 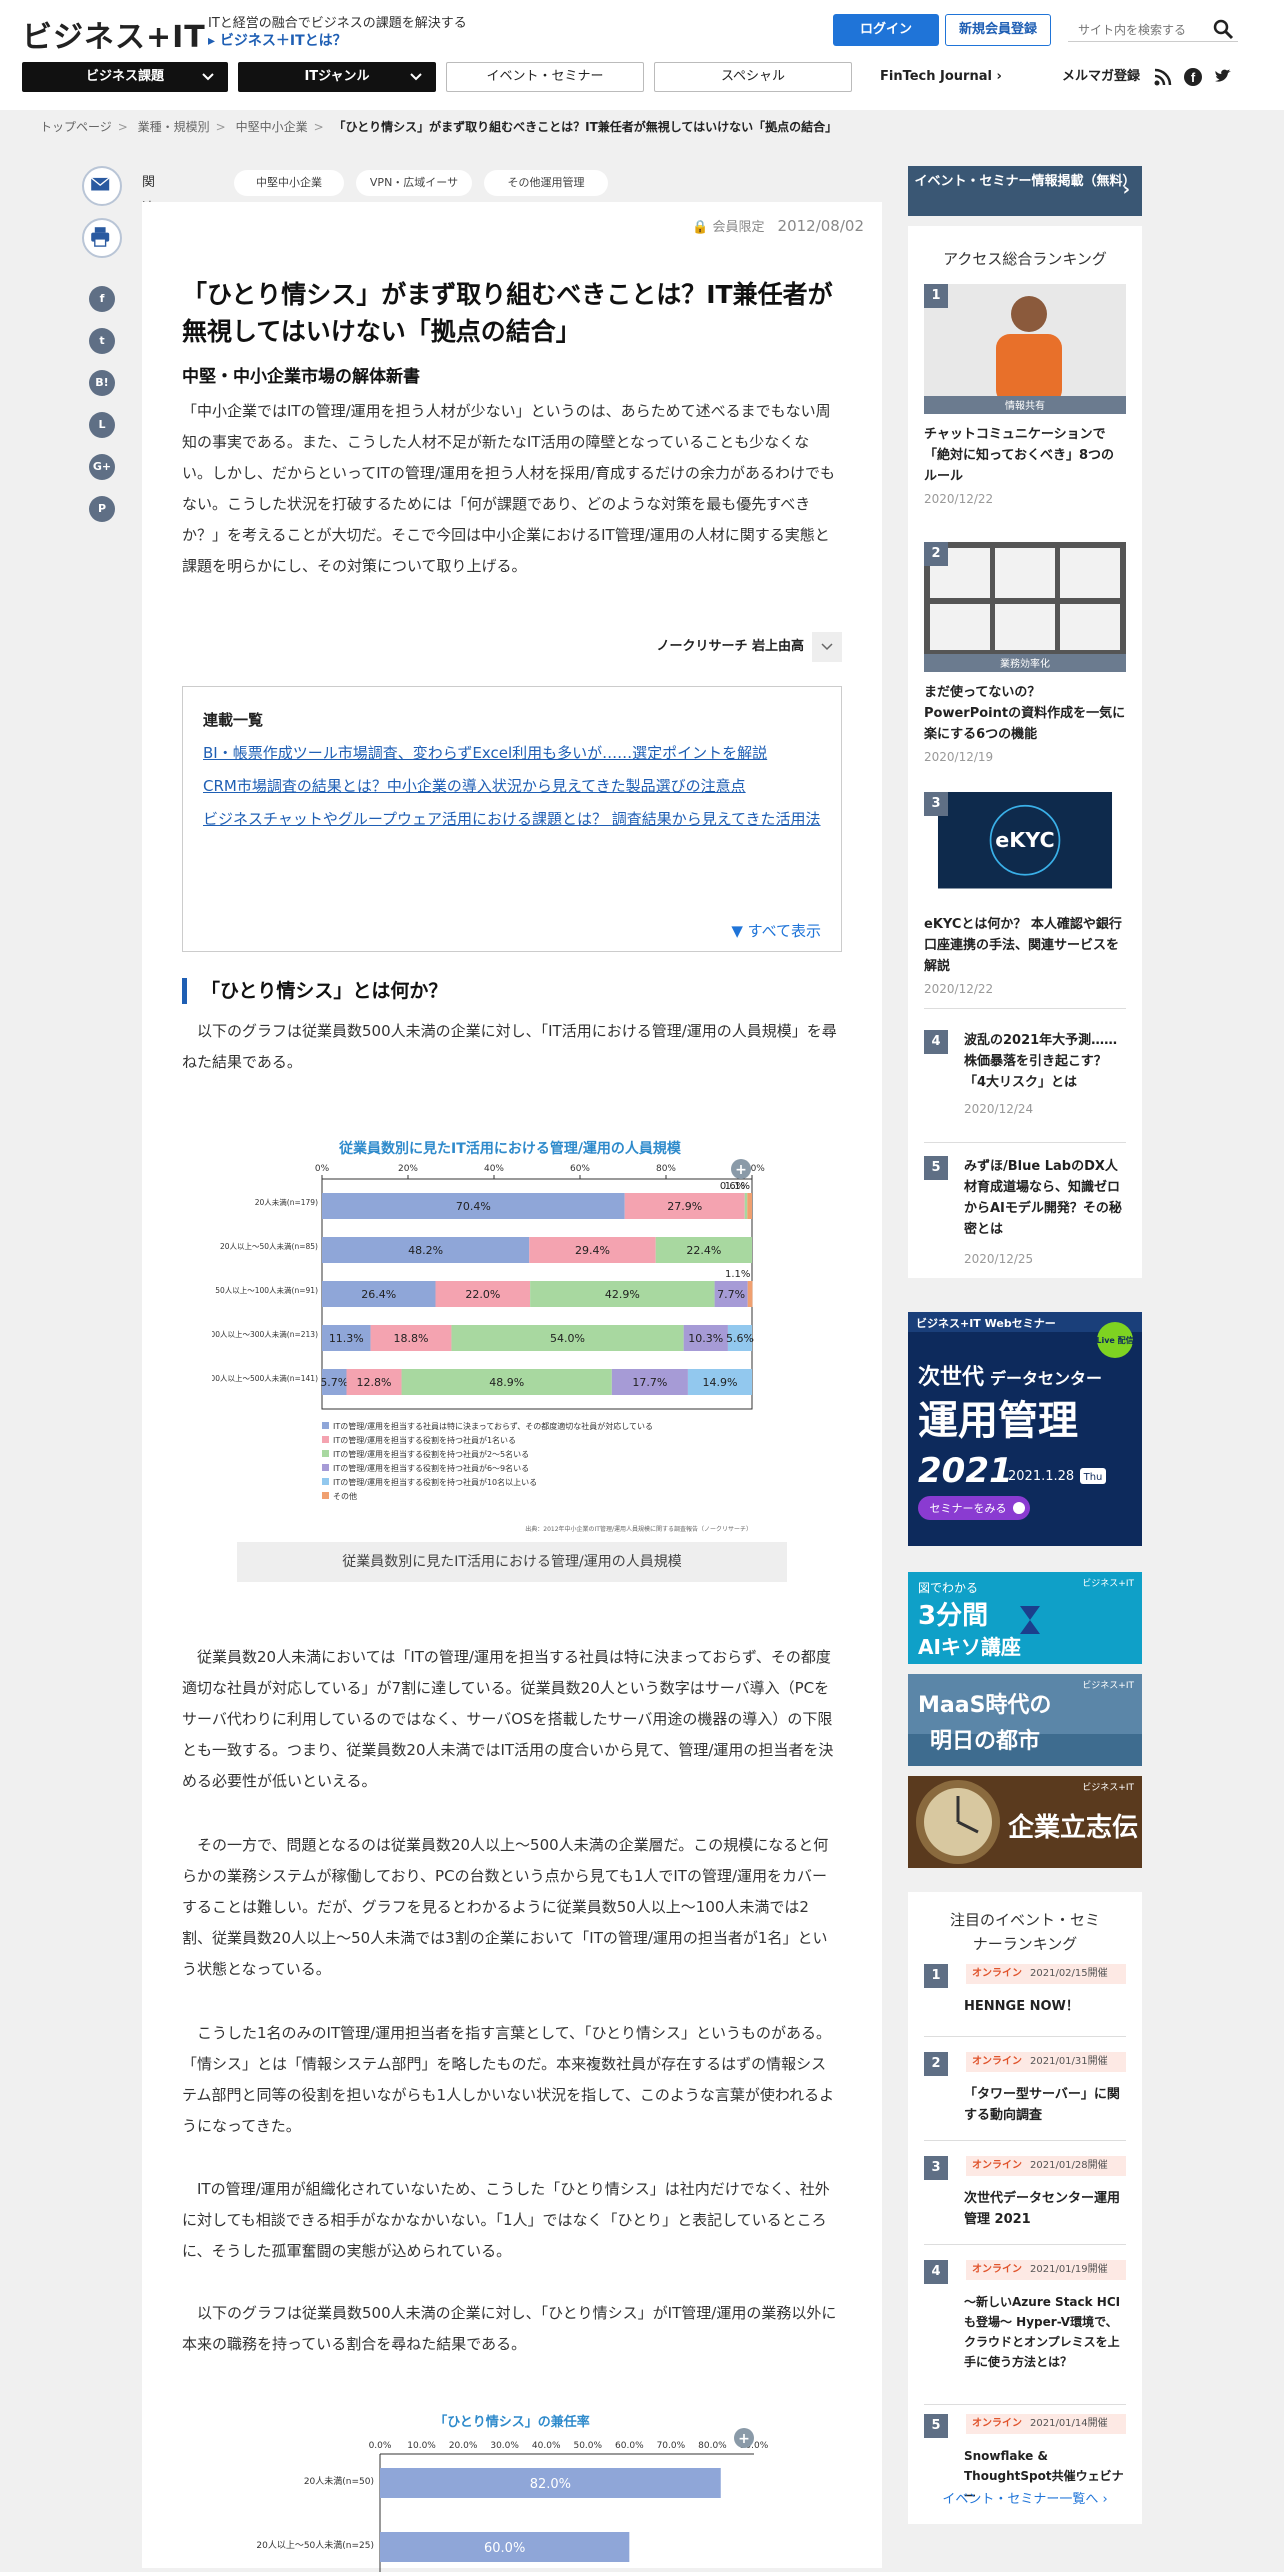 What do you see at coordinates (1025, 713) in the screenshot?
I see `ranking-title-text: まだ使ってないの？ PowerPointの資料作成を一気に楽にする6つの機能` at bounding box center [1025, 713].